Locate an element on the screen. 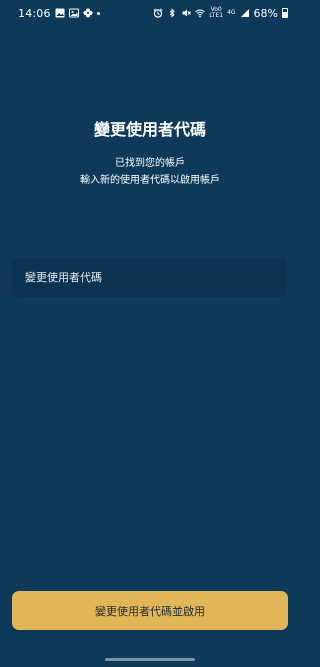  bluetooth-icon is located at coordinates (172, 13).